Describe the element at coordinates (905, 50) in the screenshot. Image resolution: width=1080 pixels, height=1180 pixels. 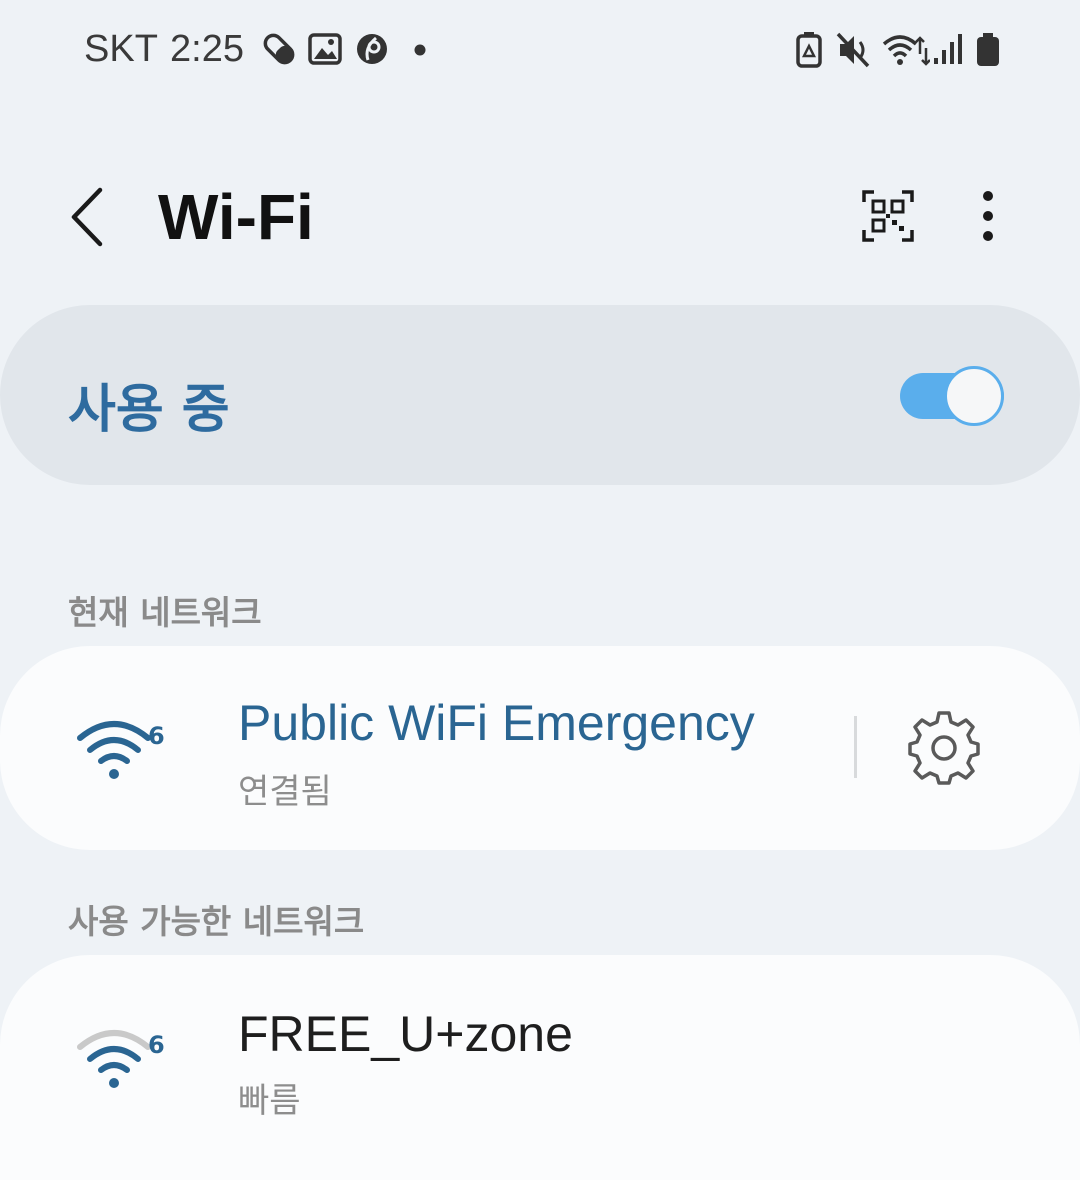
I see `wifi-data-icon` at that location.